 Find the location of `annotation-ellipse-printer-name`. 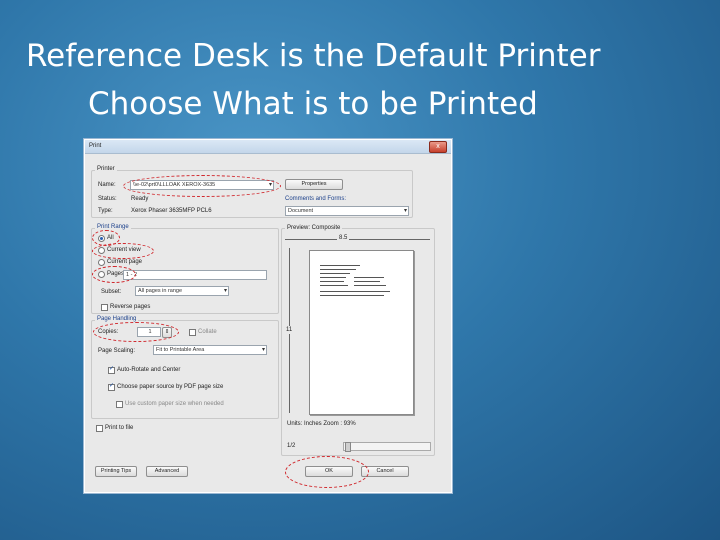

annotation-ellipse-printer-name is located at coordinates (202, 186).